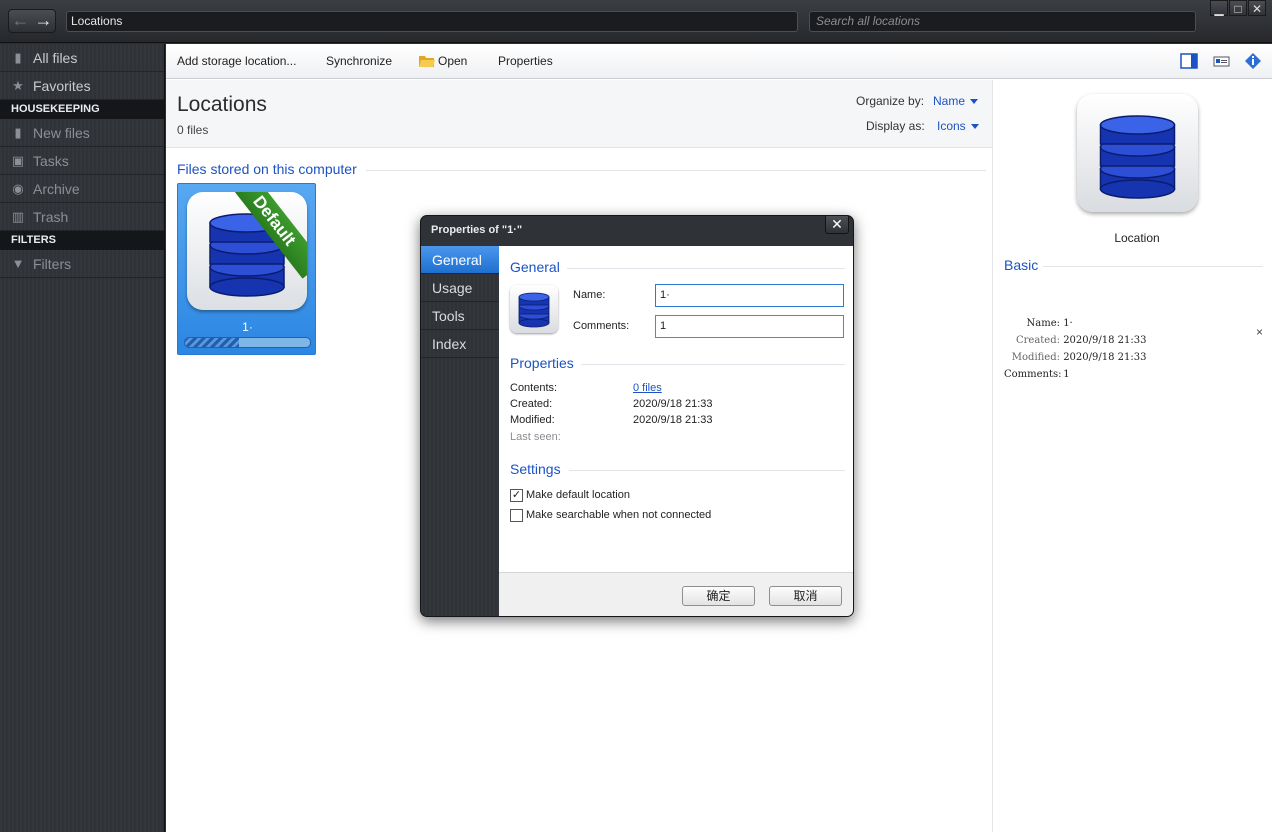 This screenshot has height=832, width=1272. I want to click on nav-arrows: ← →, so click(32, 21).